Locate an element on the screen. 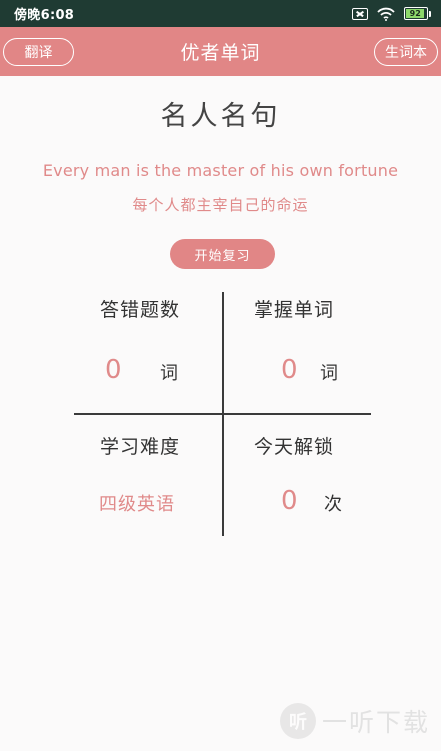 This screenshot has height=751, width=441. sim-card-icon is located at coordinates (360, 13).